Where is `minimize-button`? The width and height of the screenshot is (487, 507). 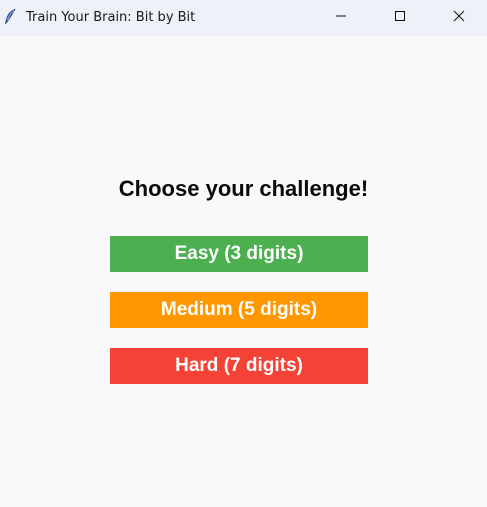 minimize-button is located at coordinates (341, 18).